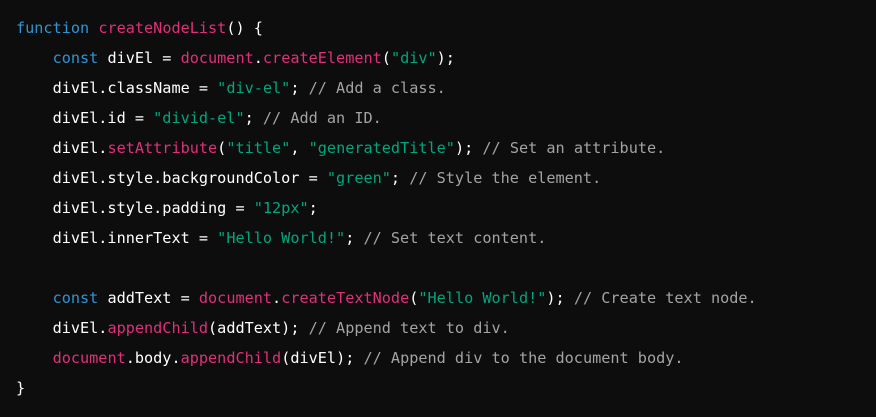  Describe the element at coordinates (505, 178) in the screenshot. I see `comment-token: // Style the element.` at that location.